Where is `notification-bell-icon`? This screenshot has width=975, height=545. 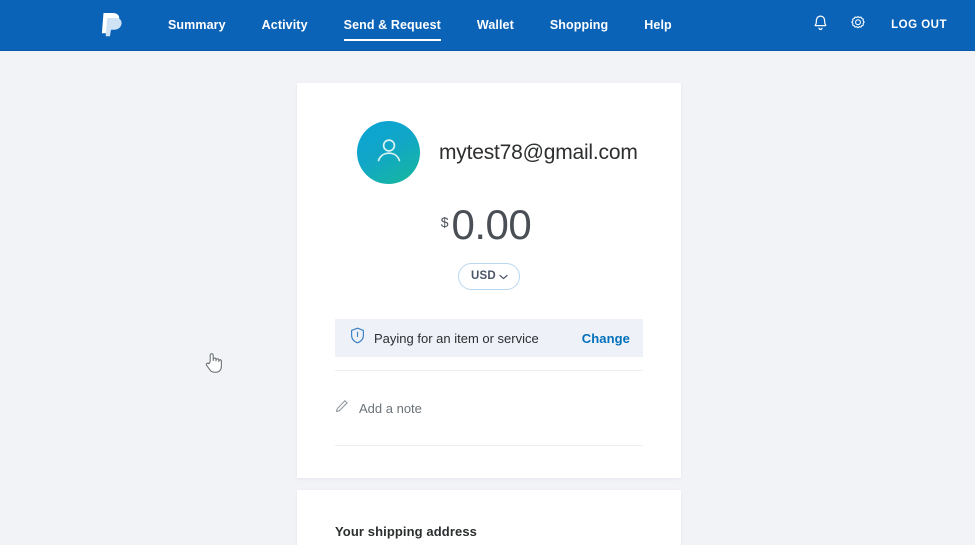 notification-bell-icon is located at coordinates (820, 25).